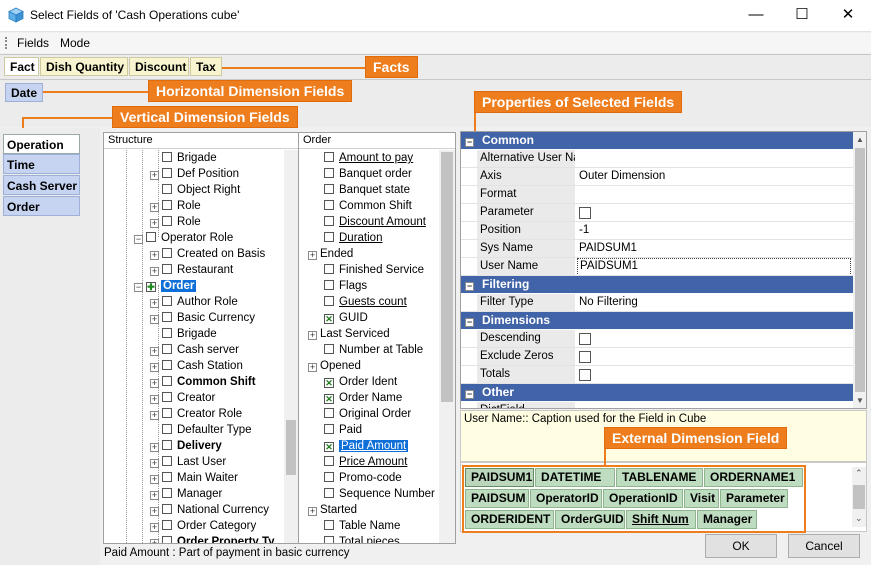 The image size is (871, 565). What do you see at coordinates (859, 473) in the screenshot?
I see `chevron-up-icon: ⌃` at bounding box center [859, 473].